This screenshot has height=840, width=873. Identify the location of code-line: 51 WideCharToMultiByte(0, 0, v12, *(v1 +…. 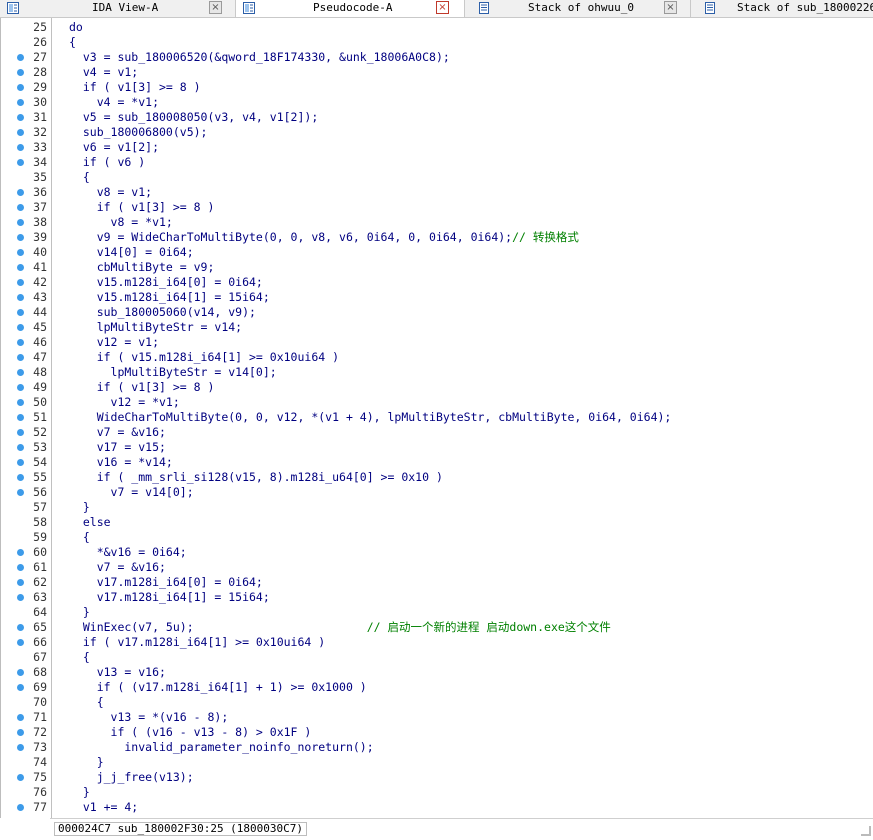
(437, 417).